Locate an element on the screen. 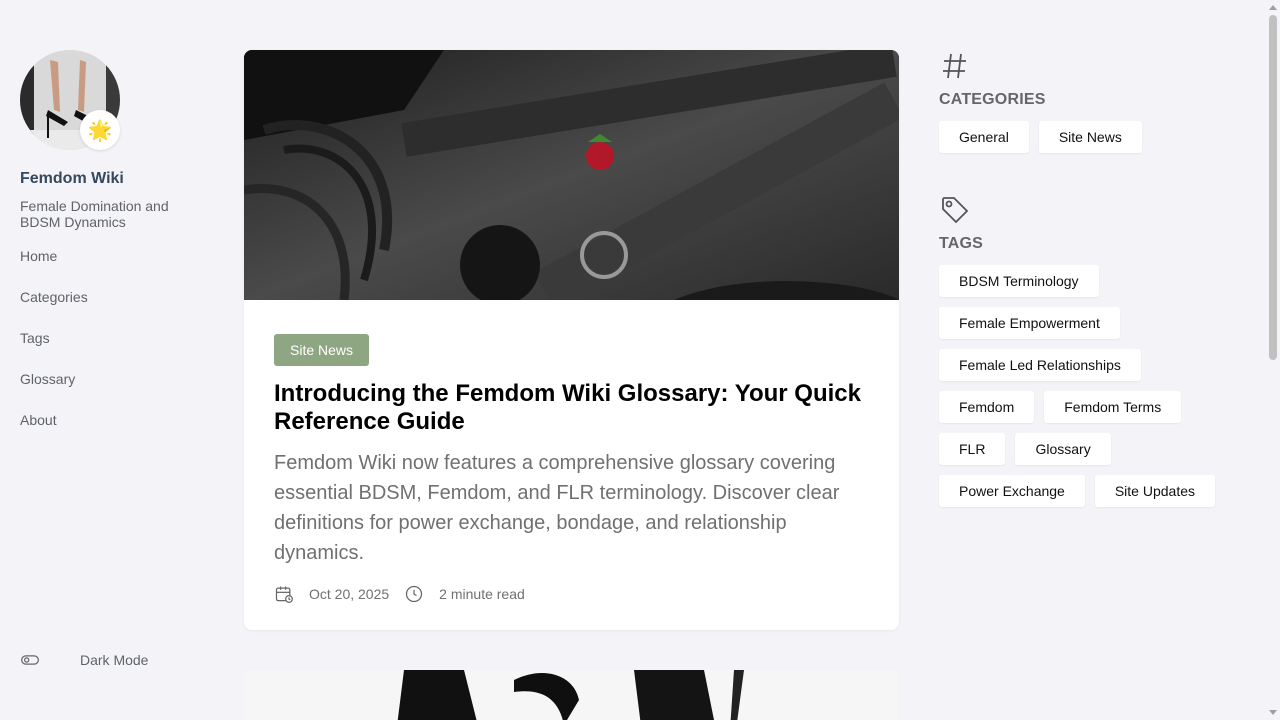 The height and width of the screenshot is (720, 1280). dark-mode-toggle: Dark Mode is located at coordinates (84, 660).